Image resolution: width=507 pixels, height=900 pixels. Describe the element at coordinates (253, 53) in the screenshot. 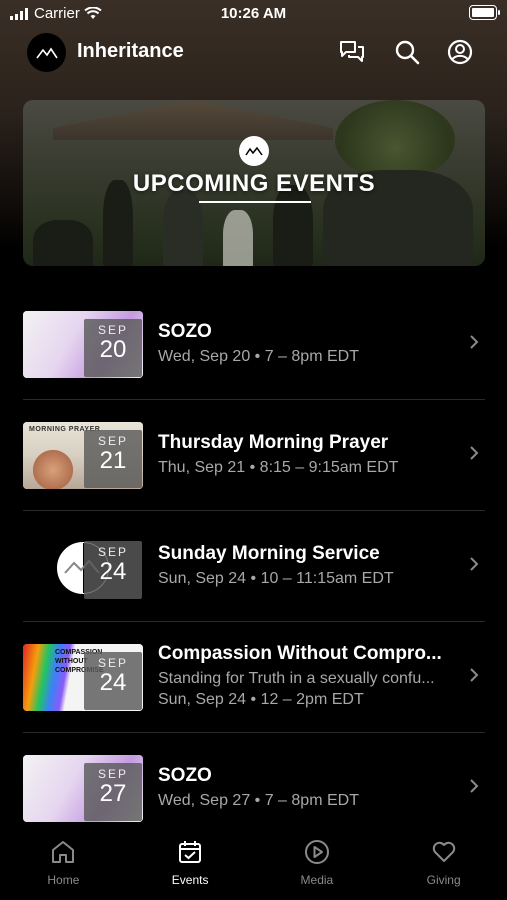

I see `app-header: Inheritance` at that location.